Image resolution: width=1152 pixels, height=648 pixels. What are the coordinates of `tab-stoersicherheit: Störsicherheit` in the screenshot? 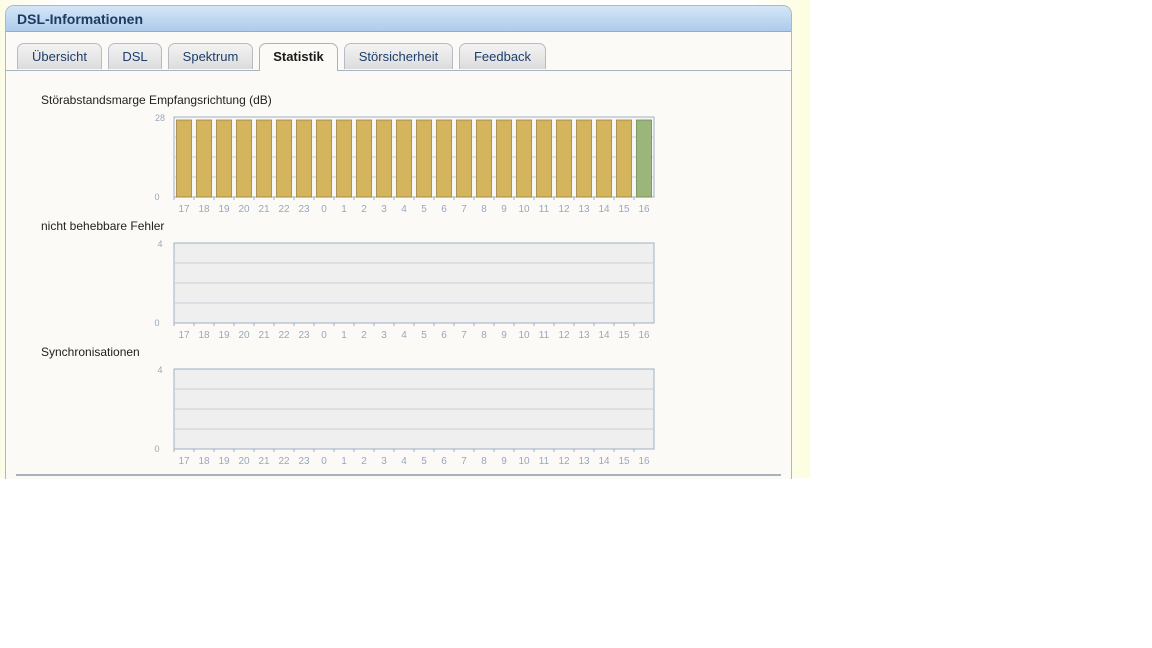 It's located at (398, 56).